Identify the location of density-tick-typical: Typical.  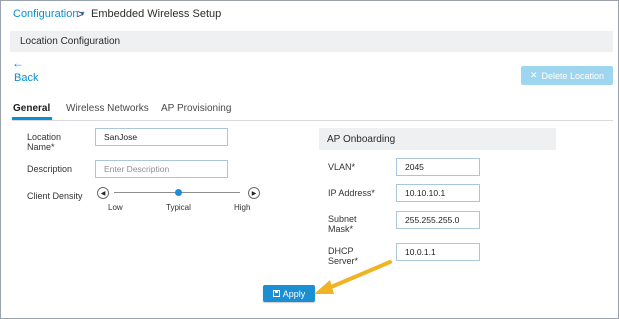
(178, 207).